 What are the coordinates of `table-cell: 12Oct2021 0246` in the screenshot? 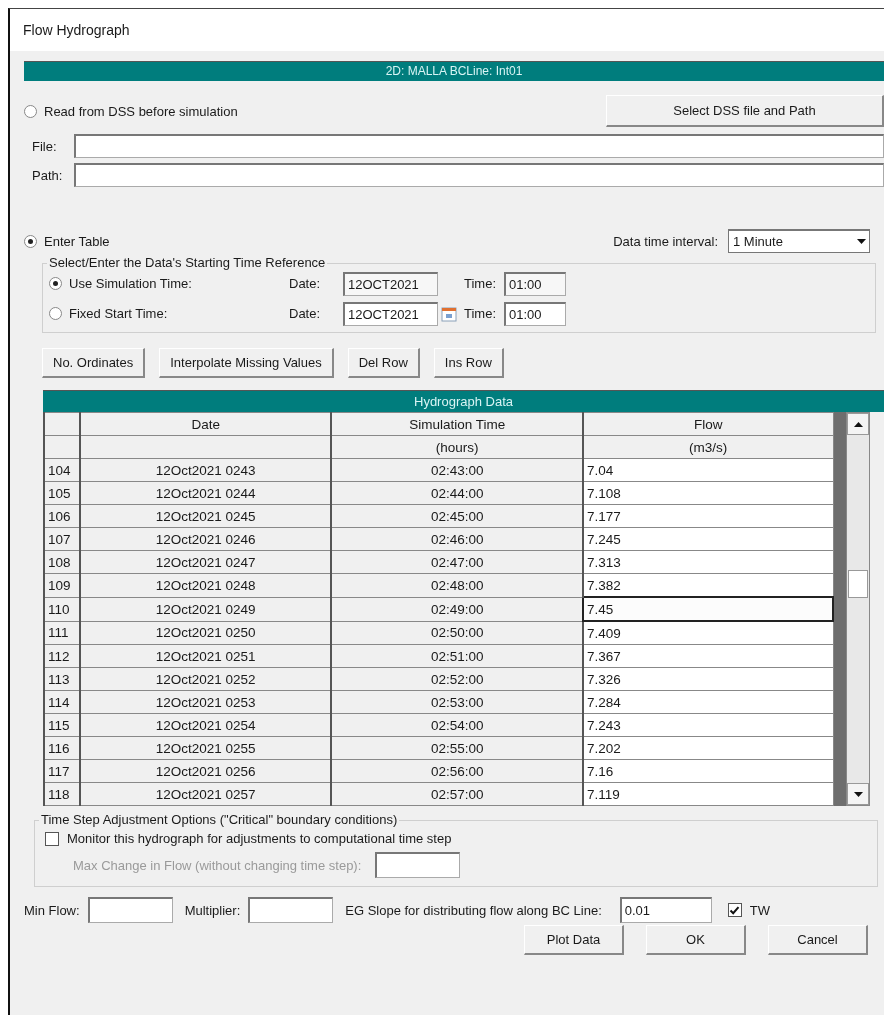 It's located at (205, 539).